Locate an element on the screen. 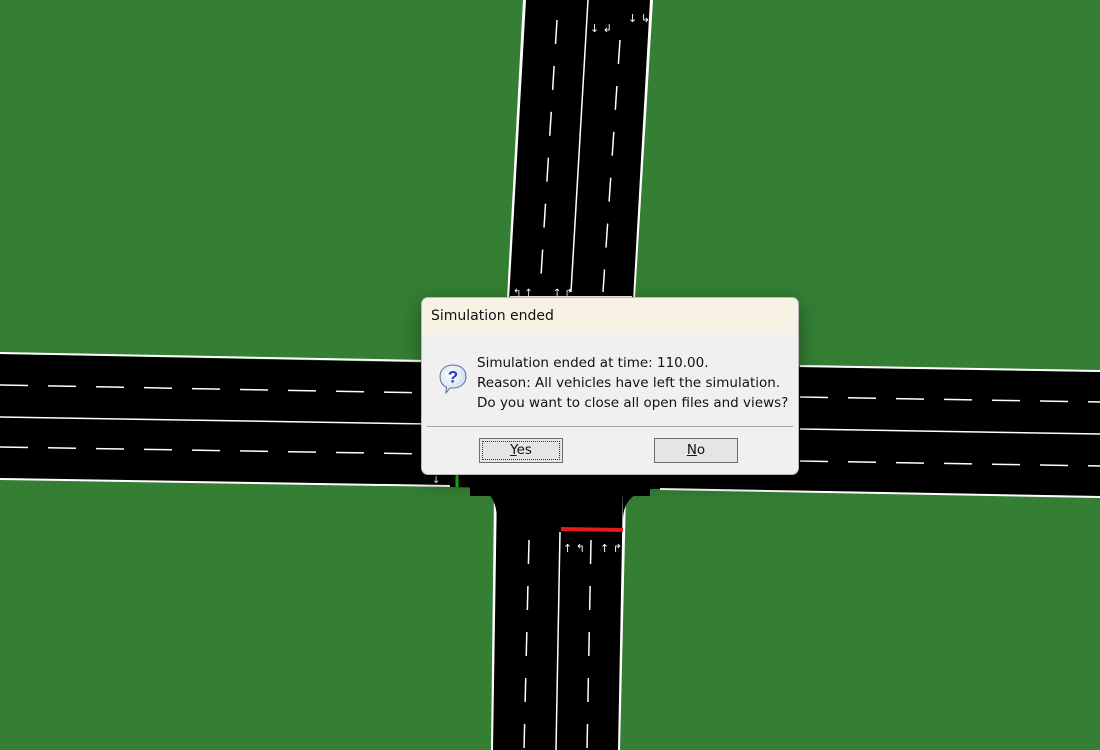 Image resolution: width=1100 pixels, height=750 pixels. message-line-time: Simulation ended at time: 110.00. is located at coordinates (593, 363).